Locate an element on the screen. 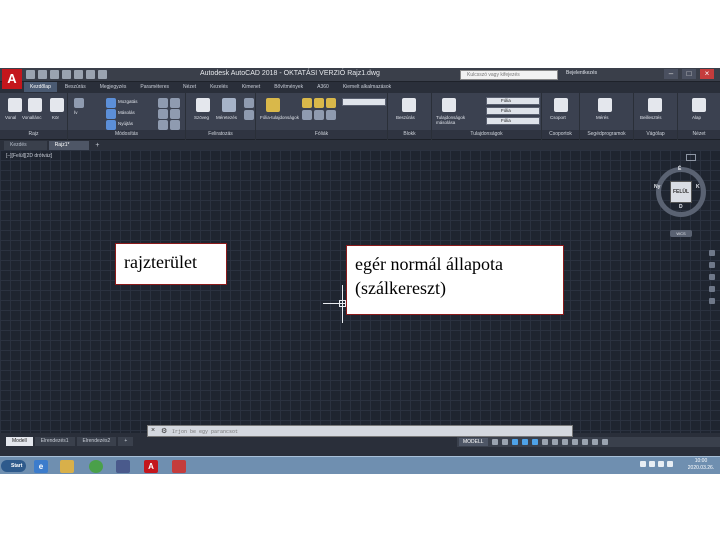 The height and width of the screenshot is (540, 720). layer-dropdown is located at coordinates (364, 102).